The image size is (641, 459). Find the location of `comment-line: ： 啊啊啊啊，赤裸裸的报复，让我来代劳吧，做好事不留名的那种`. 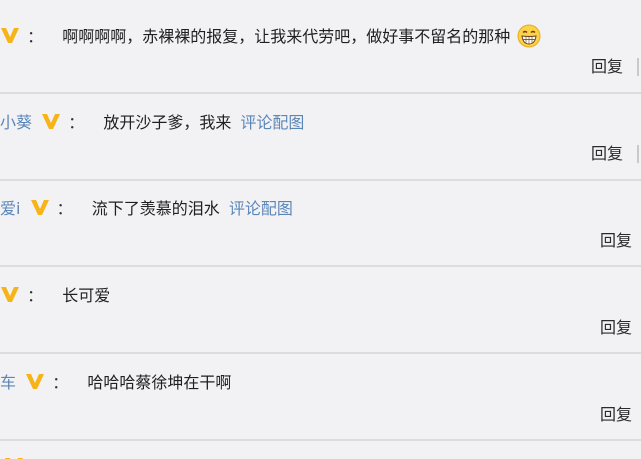

comment-line: ： 啊啊啊啊，赤裸裸的报复，让我来代劳吧，做好事不留名的那种 is located at coordinates (270, 36).